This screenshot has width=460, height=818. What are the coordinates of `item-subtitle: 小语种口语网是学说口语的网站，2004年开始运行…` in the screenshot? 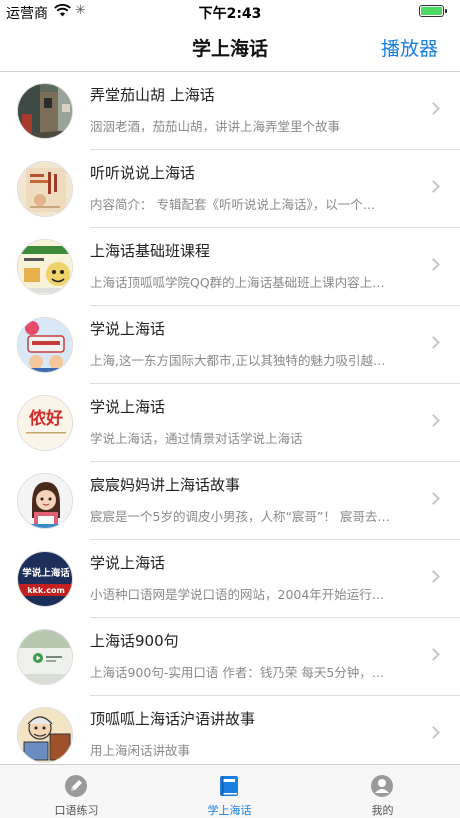 It's located at (237, 594).